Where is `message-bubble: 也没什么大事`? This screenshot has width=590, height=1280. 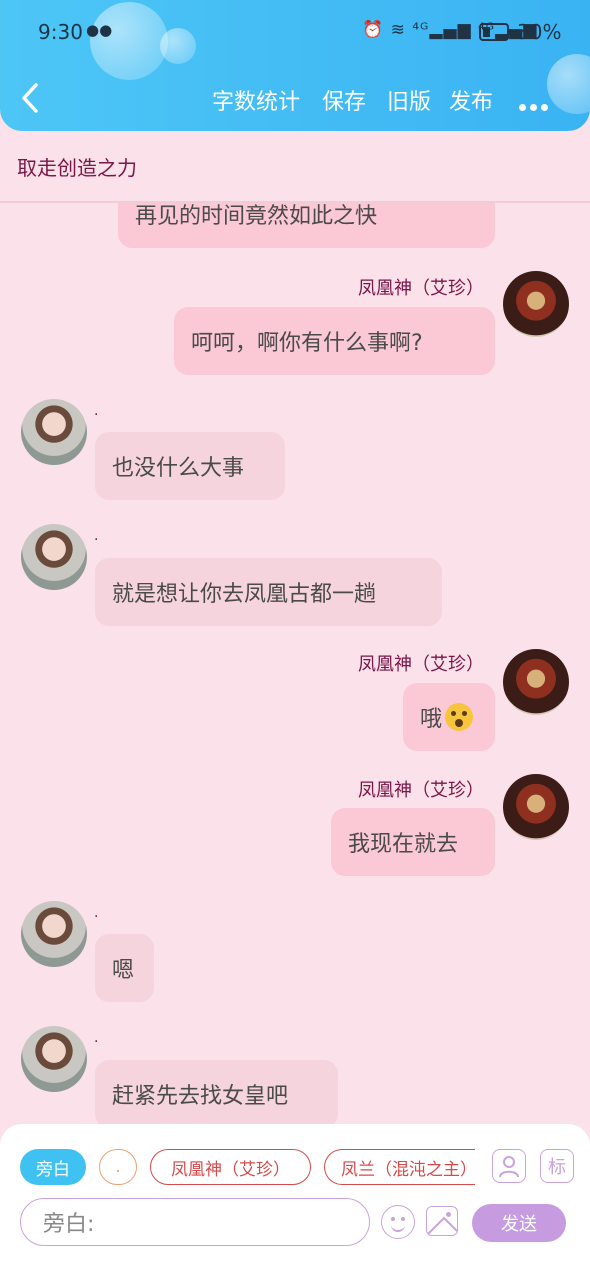
message-bubble: 也没什么大事 is located at coordinates (190, 466).